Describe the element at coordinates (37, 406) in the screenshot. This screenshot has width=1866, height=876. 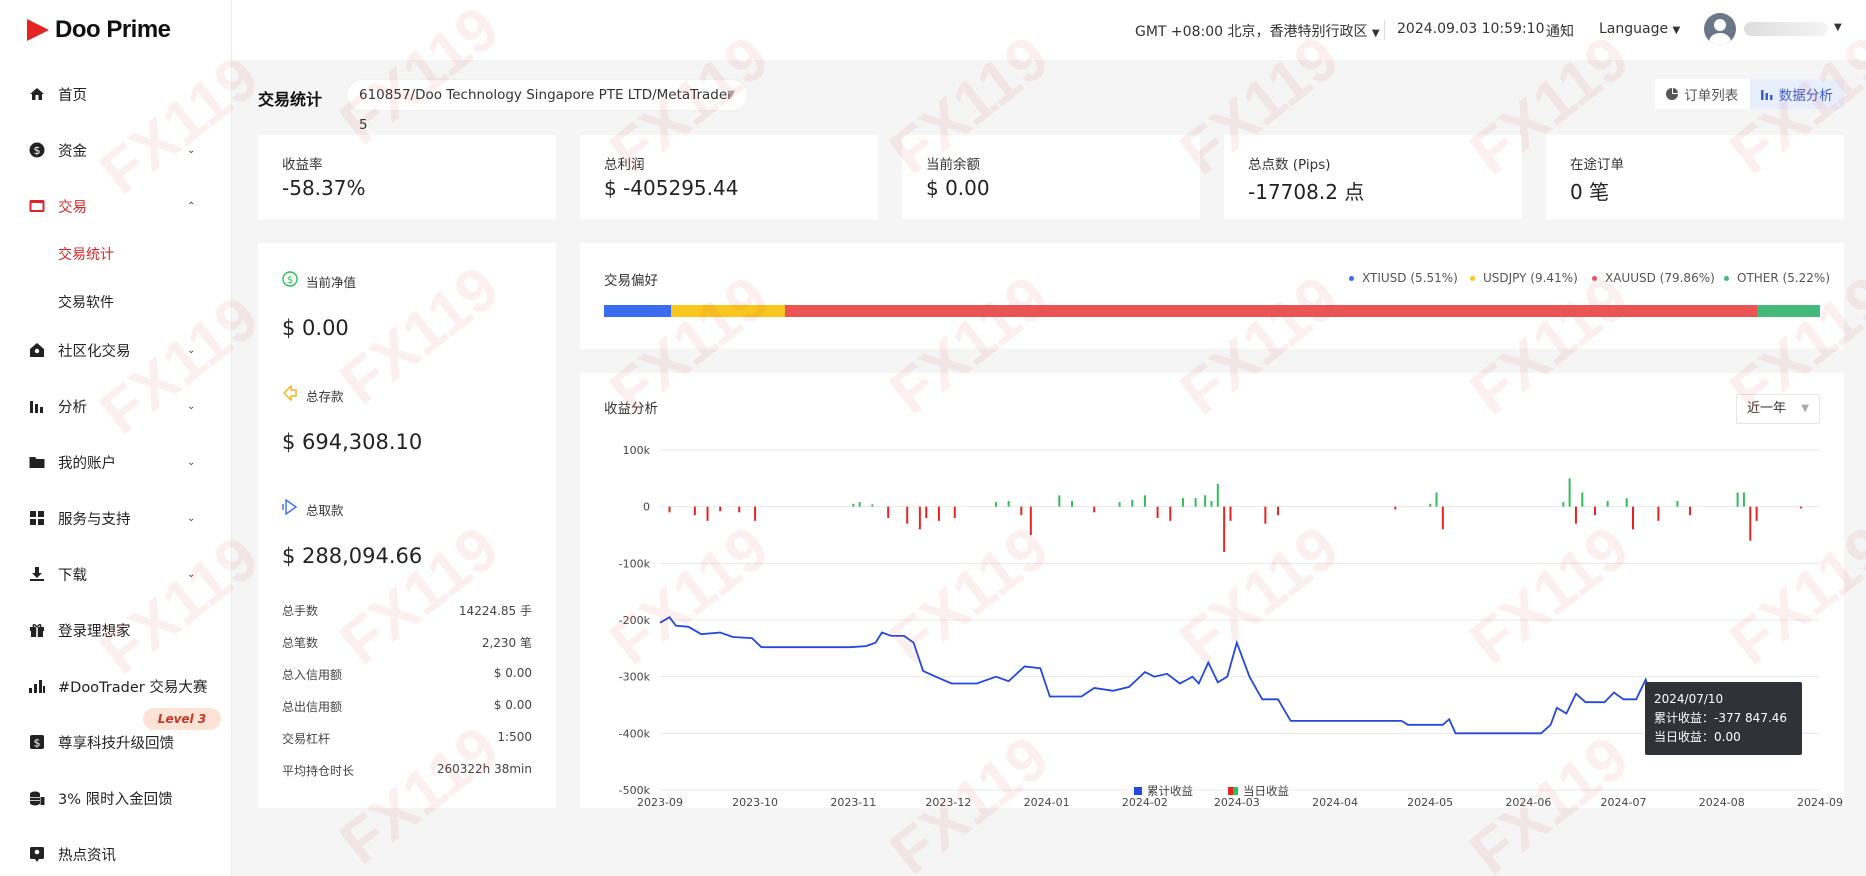
I see `bars-icon` at that location.